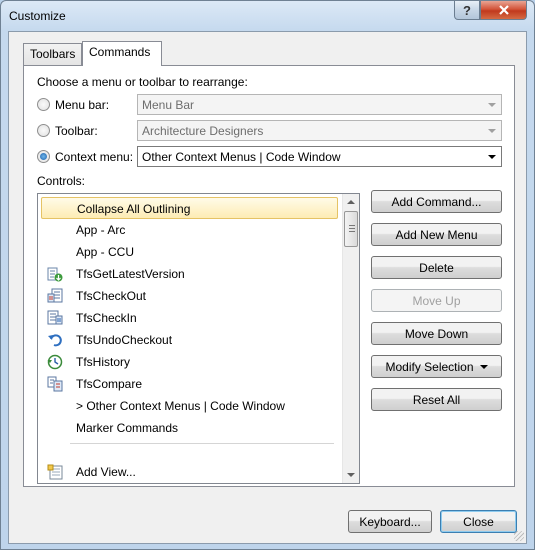 This screenshot has height=550, width=535. What do you see at coordinates (189, 318) in the screenshot?
I see `list-item-tfs-checkin: TfsCheckIn` at bounding box center [189, 318].